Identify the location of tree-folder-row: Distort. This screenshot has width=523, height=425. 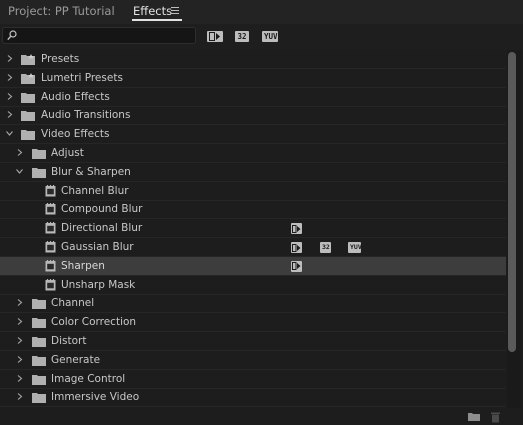
(253, 341).